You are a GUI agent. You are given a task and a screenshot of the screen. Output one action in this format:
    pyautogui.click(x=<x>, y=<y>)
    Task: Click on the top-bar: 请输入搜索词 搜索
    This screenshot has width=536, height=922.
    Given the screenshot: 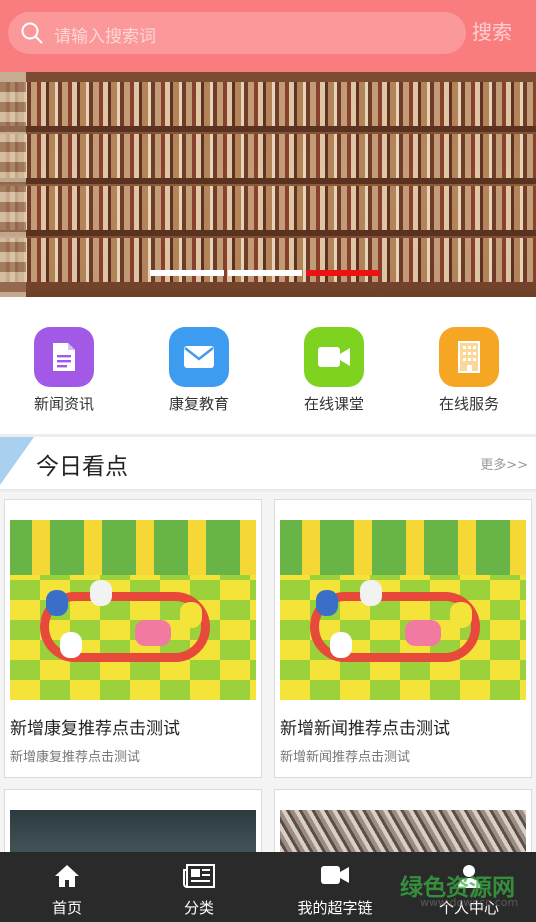 What is the action you would take?
    pyautogui.click(x=268, y=36)
    